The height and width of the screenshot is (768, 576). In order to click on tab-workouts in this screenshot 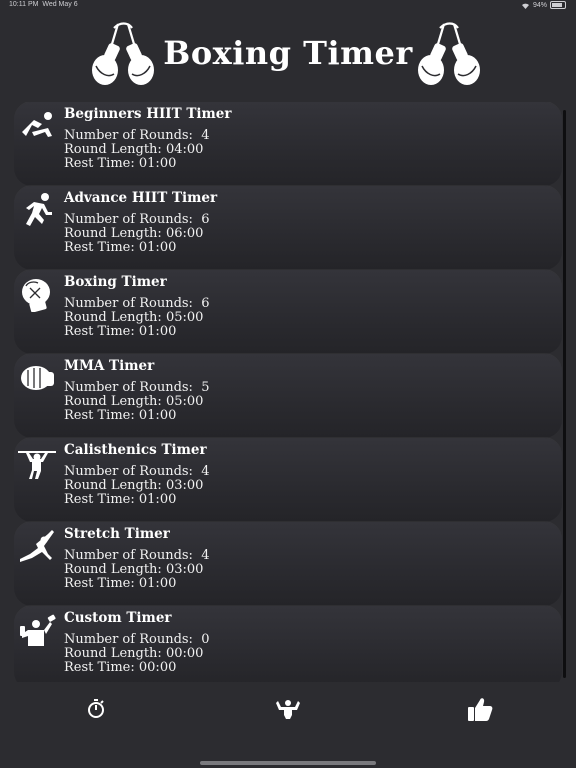, I will do `click(288, 709)`.